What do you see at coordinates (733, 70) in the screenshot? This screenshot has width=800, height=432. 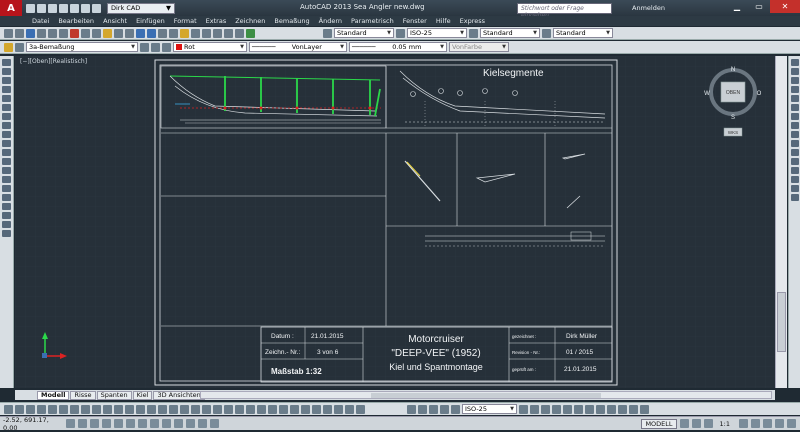 I see `compass-n: N` at bounding box center [733, 70].